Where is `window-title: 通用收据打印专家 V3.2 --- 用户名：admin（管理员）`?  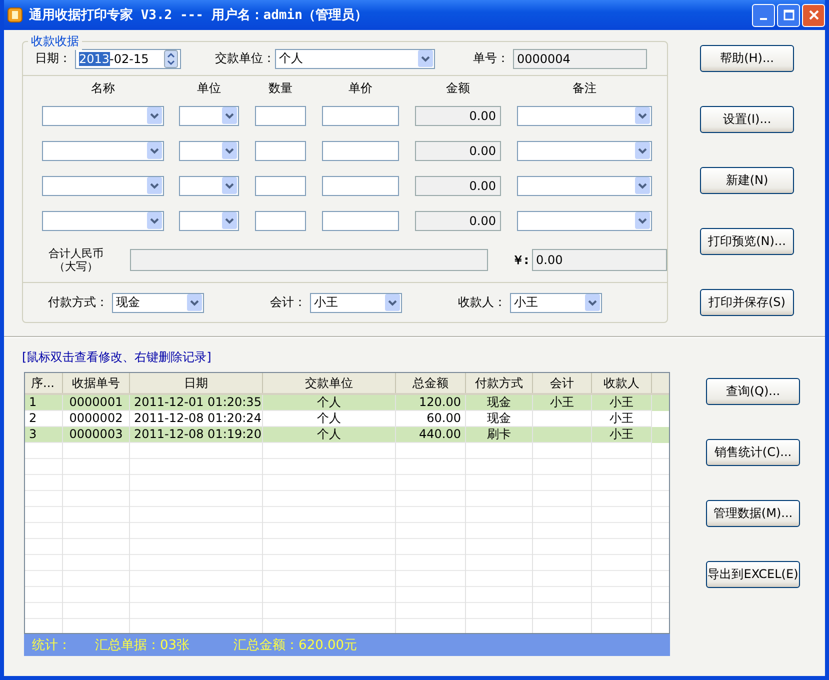
window-title: 通用收据打印专家 V3.2 --- 用户名：admin（管理员） is located at coordinates (198, 15).